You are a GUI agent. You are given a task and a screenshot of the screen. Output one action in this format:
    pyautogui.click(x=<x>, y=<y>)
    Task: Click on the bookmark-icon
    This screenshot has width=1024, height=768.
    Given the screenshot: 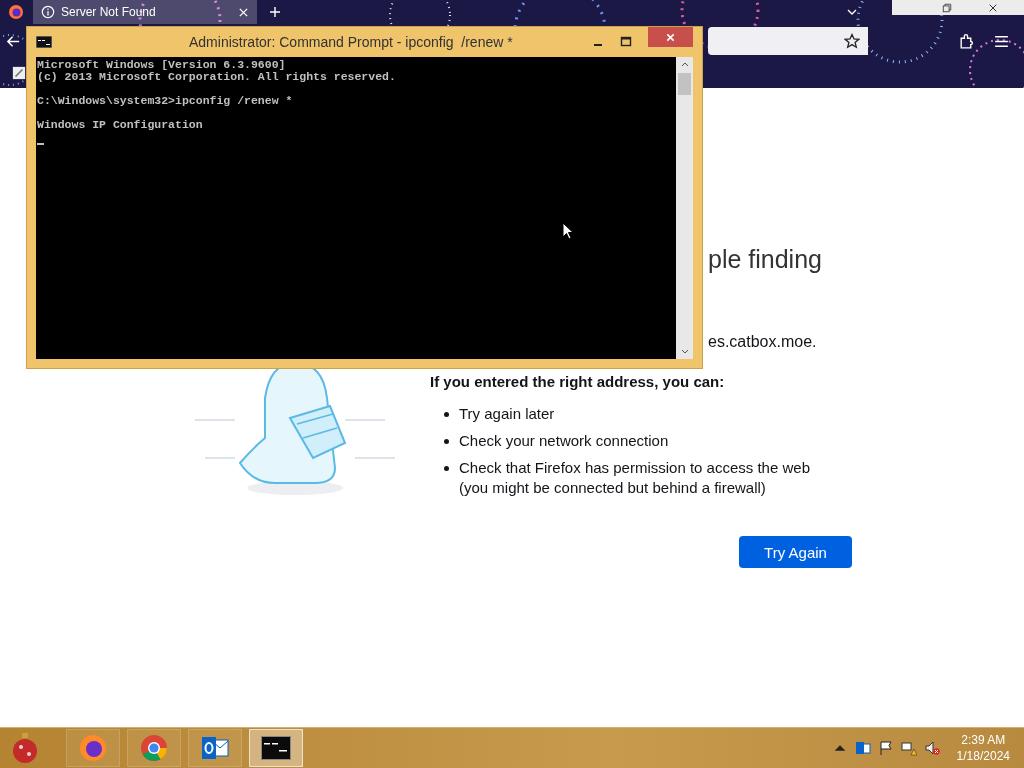 What is the action you would take?
    pyautogui.click(x=19, y=73)
    